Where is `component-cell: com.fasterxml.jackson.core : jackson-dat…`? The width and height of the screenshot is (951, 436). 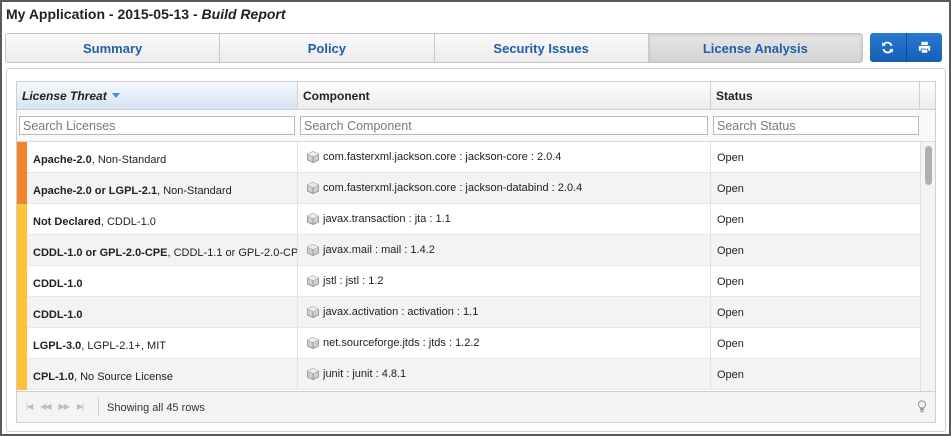
component-cell: com.fasterxml.jackson.core : jackson-dat… is located at coordinates (504, 188).